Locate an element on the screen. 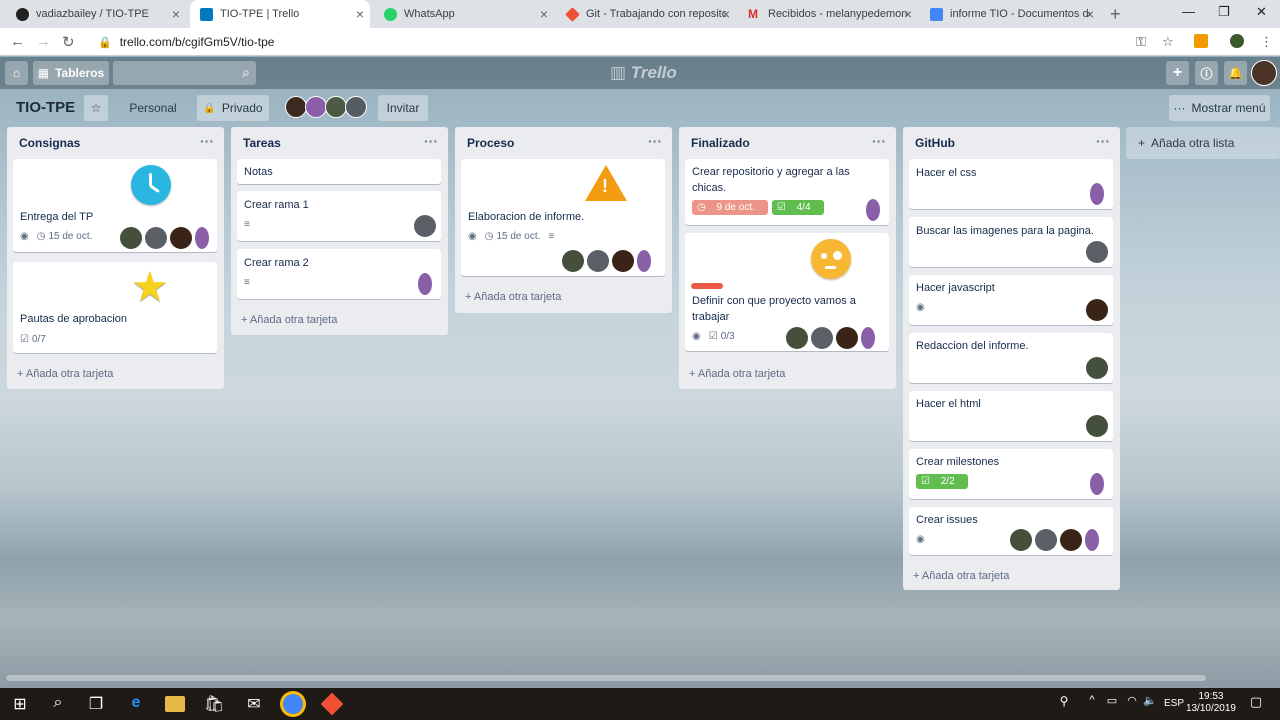  search-icon: ⌕ is located at coordinates (58, 704).